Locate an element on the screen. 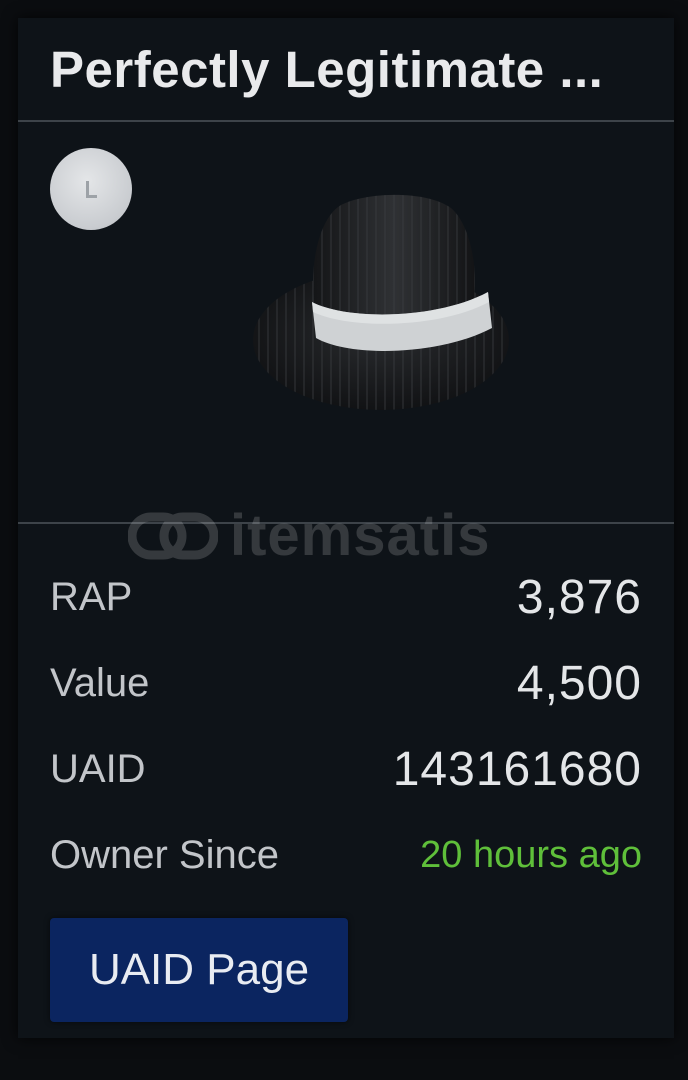 The width and height of the screenshot is (688, 1080). uaid-value: 143161680 is located at coordinates (517, 769).